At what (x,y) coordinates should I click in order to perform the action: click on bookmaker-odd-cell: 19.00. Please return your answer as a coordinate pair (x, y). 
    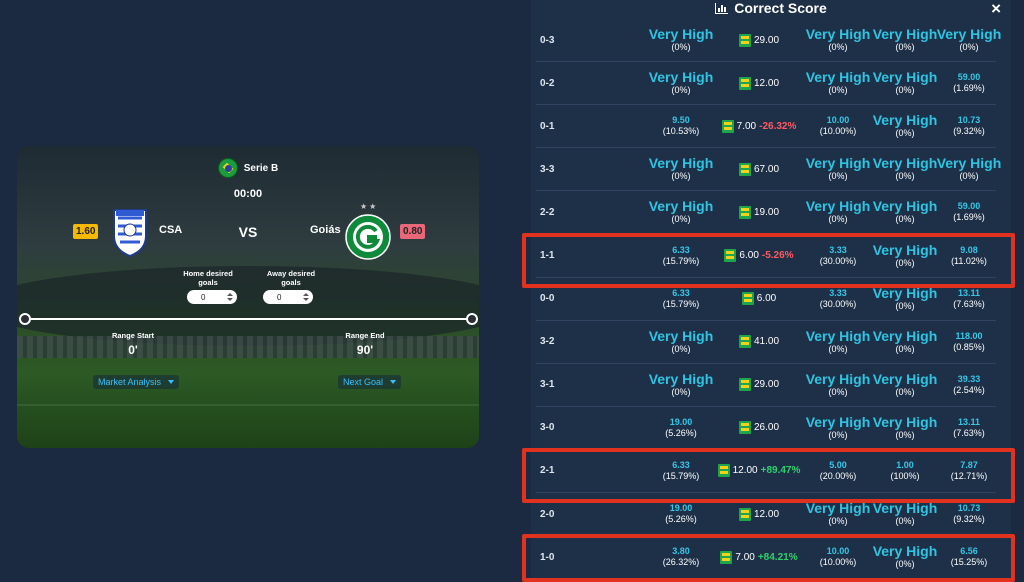
    Looking at the image, I should click on (759, 212).